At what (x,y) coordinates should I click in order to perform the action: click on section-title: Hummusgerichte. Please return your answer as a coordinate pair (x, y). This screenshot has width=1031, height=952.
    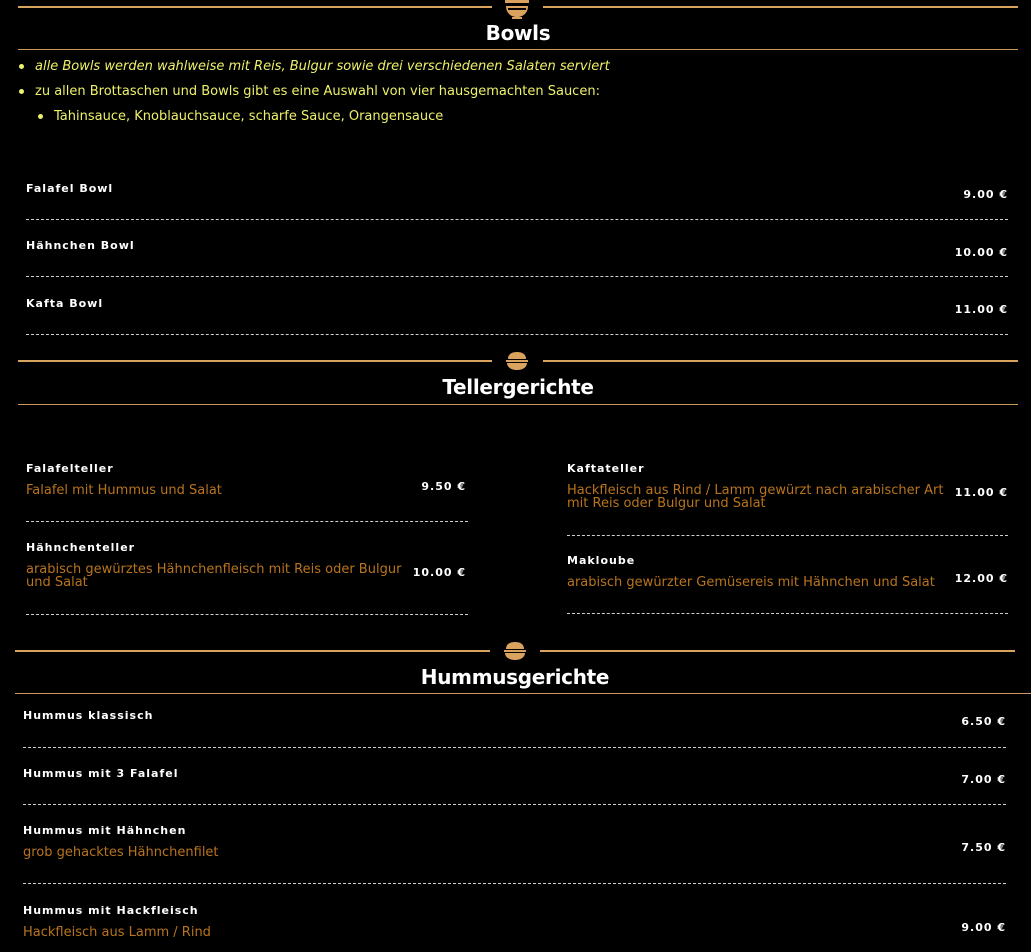
    Looking at the image, I should click on (515, 677).